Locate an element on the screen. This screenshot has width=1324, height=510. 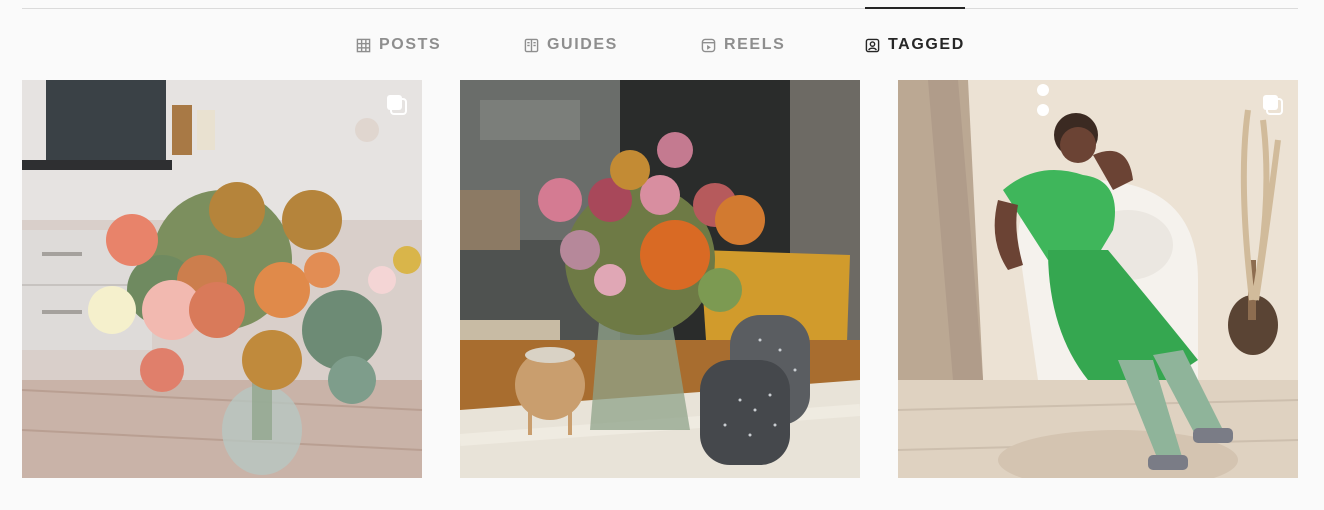
active-tab-indicator is located at coordinates (915, 8).